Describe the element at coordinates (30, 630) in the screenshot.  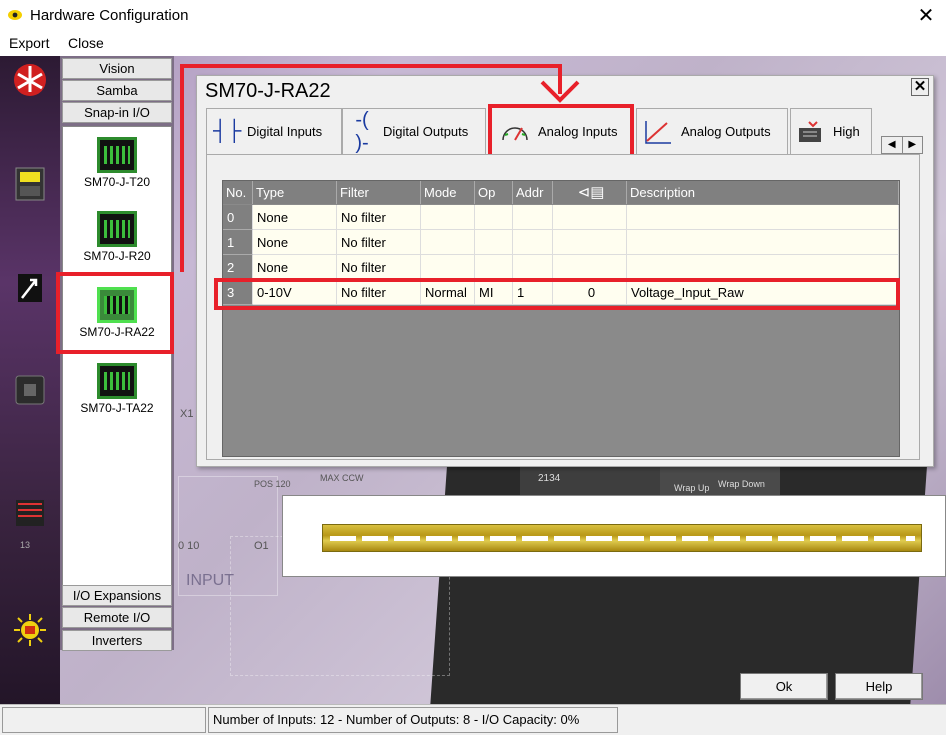
I see `light-icon` at that location.